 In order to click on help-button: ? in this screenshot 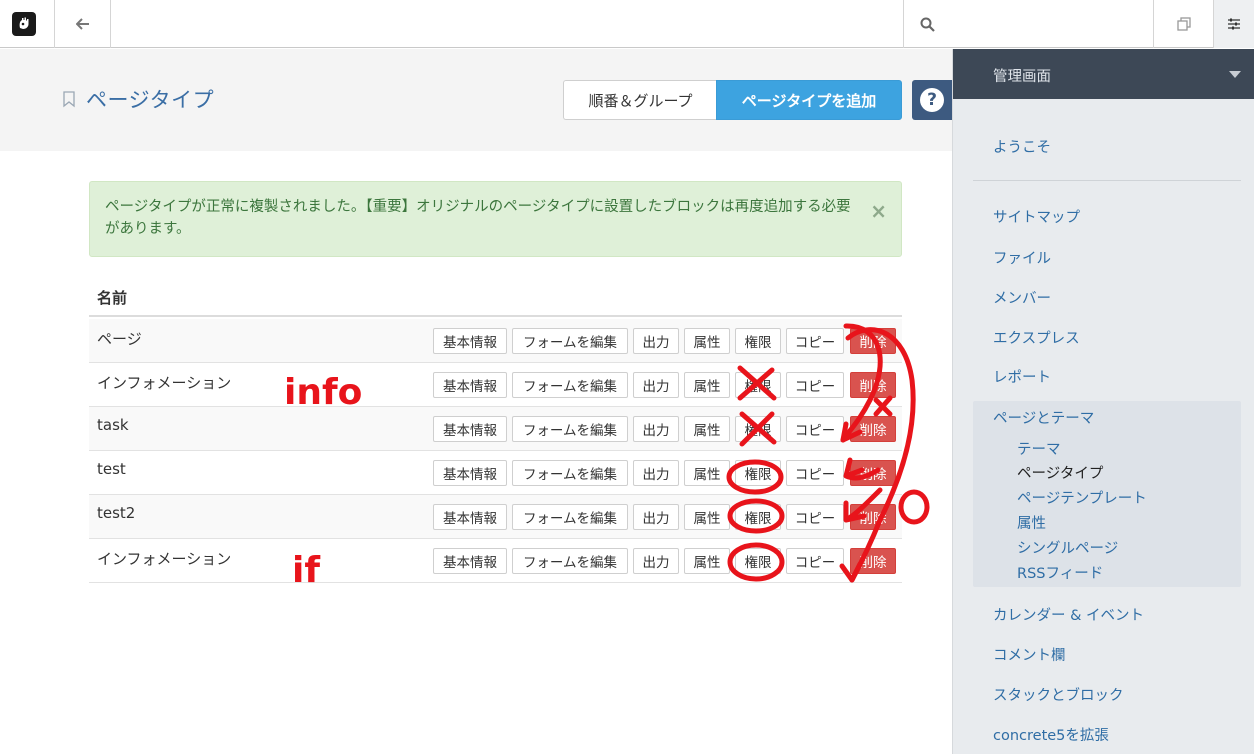, I will do `click(932, 100)`.